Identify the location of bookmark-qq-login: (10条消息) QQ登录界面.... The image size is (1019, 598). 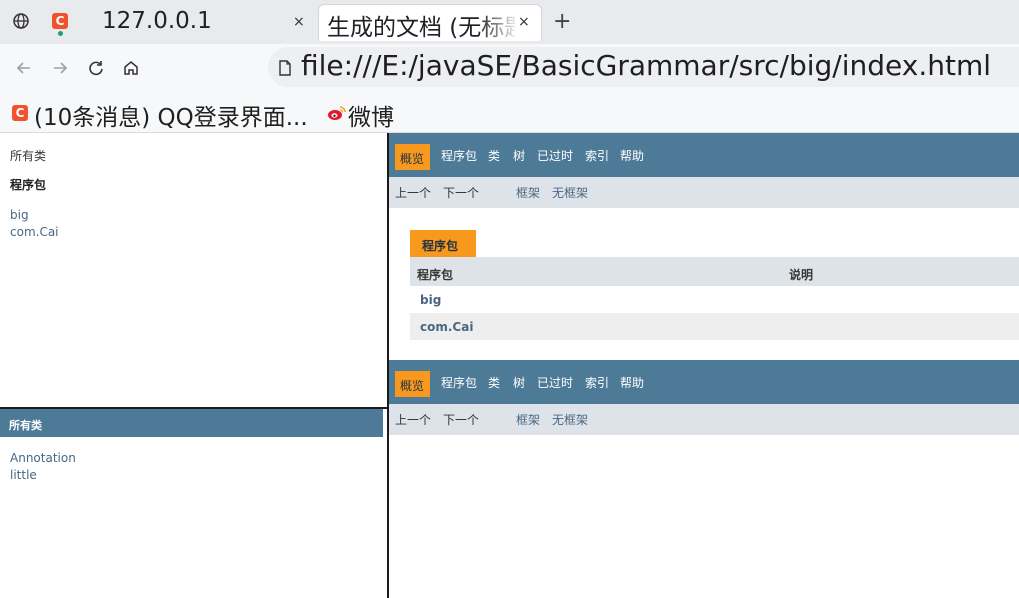
(171, 115).